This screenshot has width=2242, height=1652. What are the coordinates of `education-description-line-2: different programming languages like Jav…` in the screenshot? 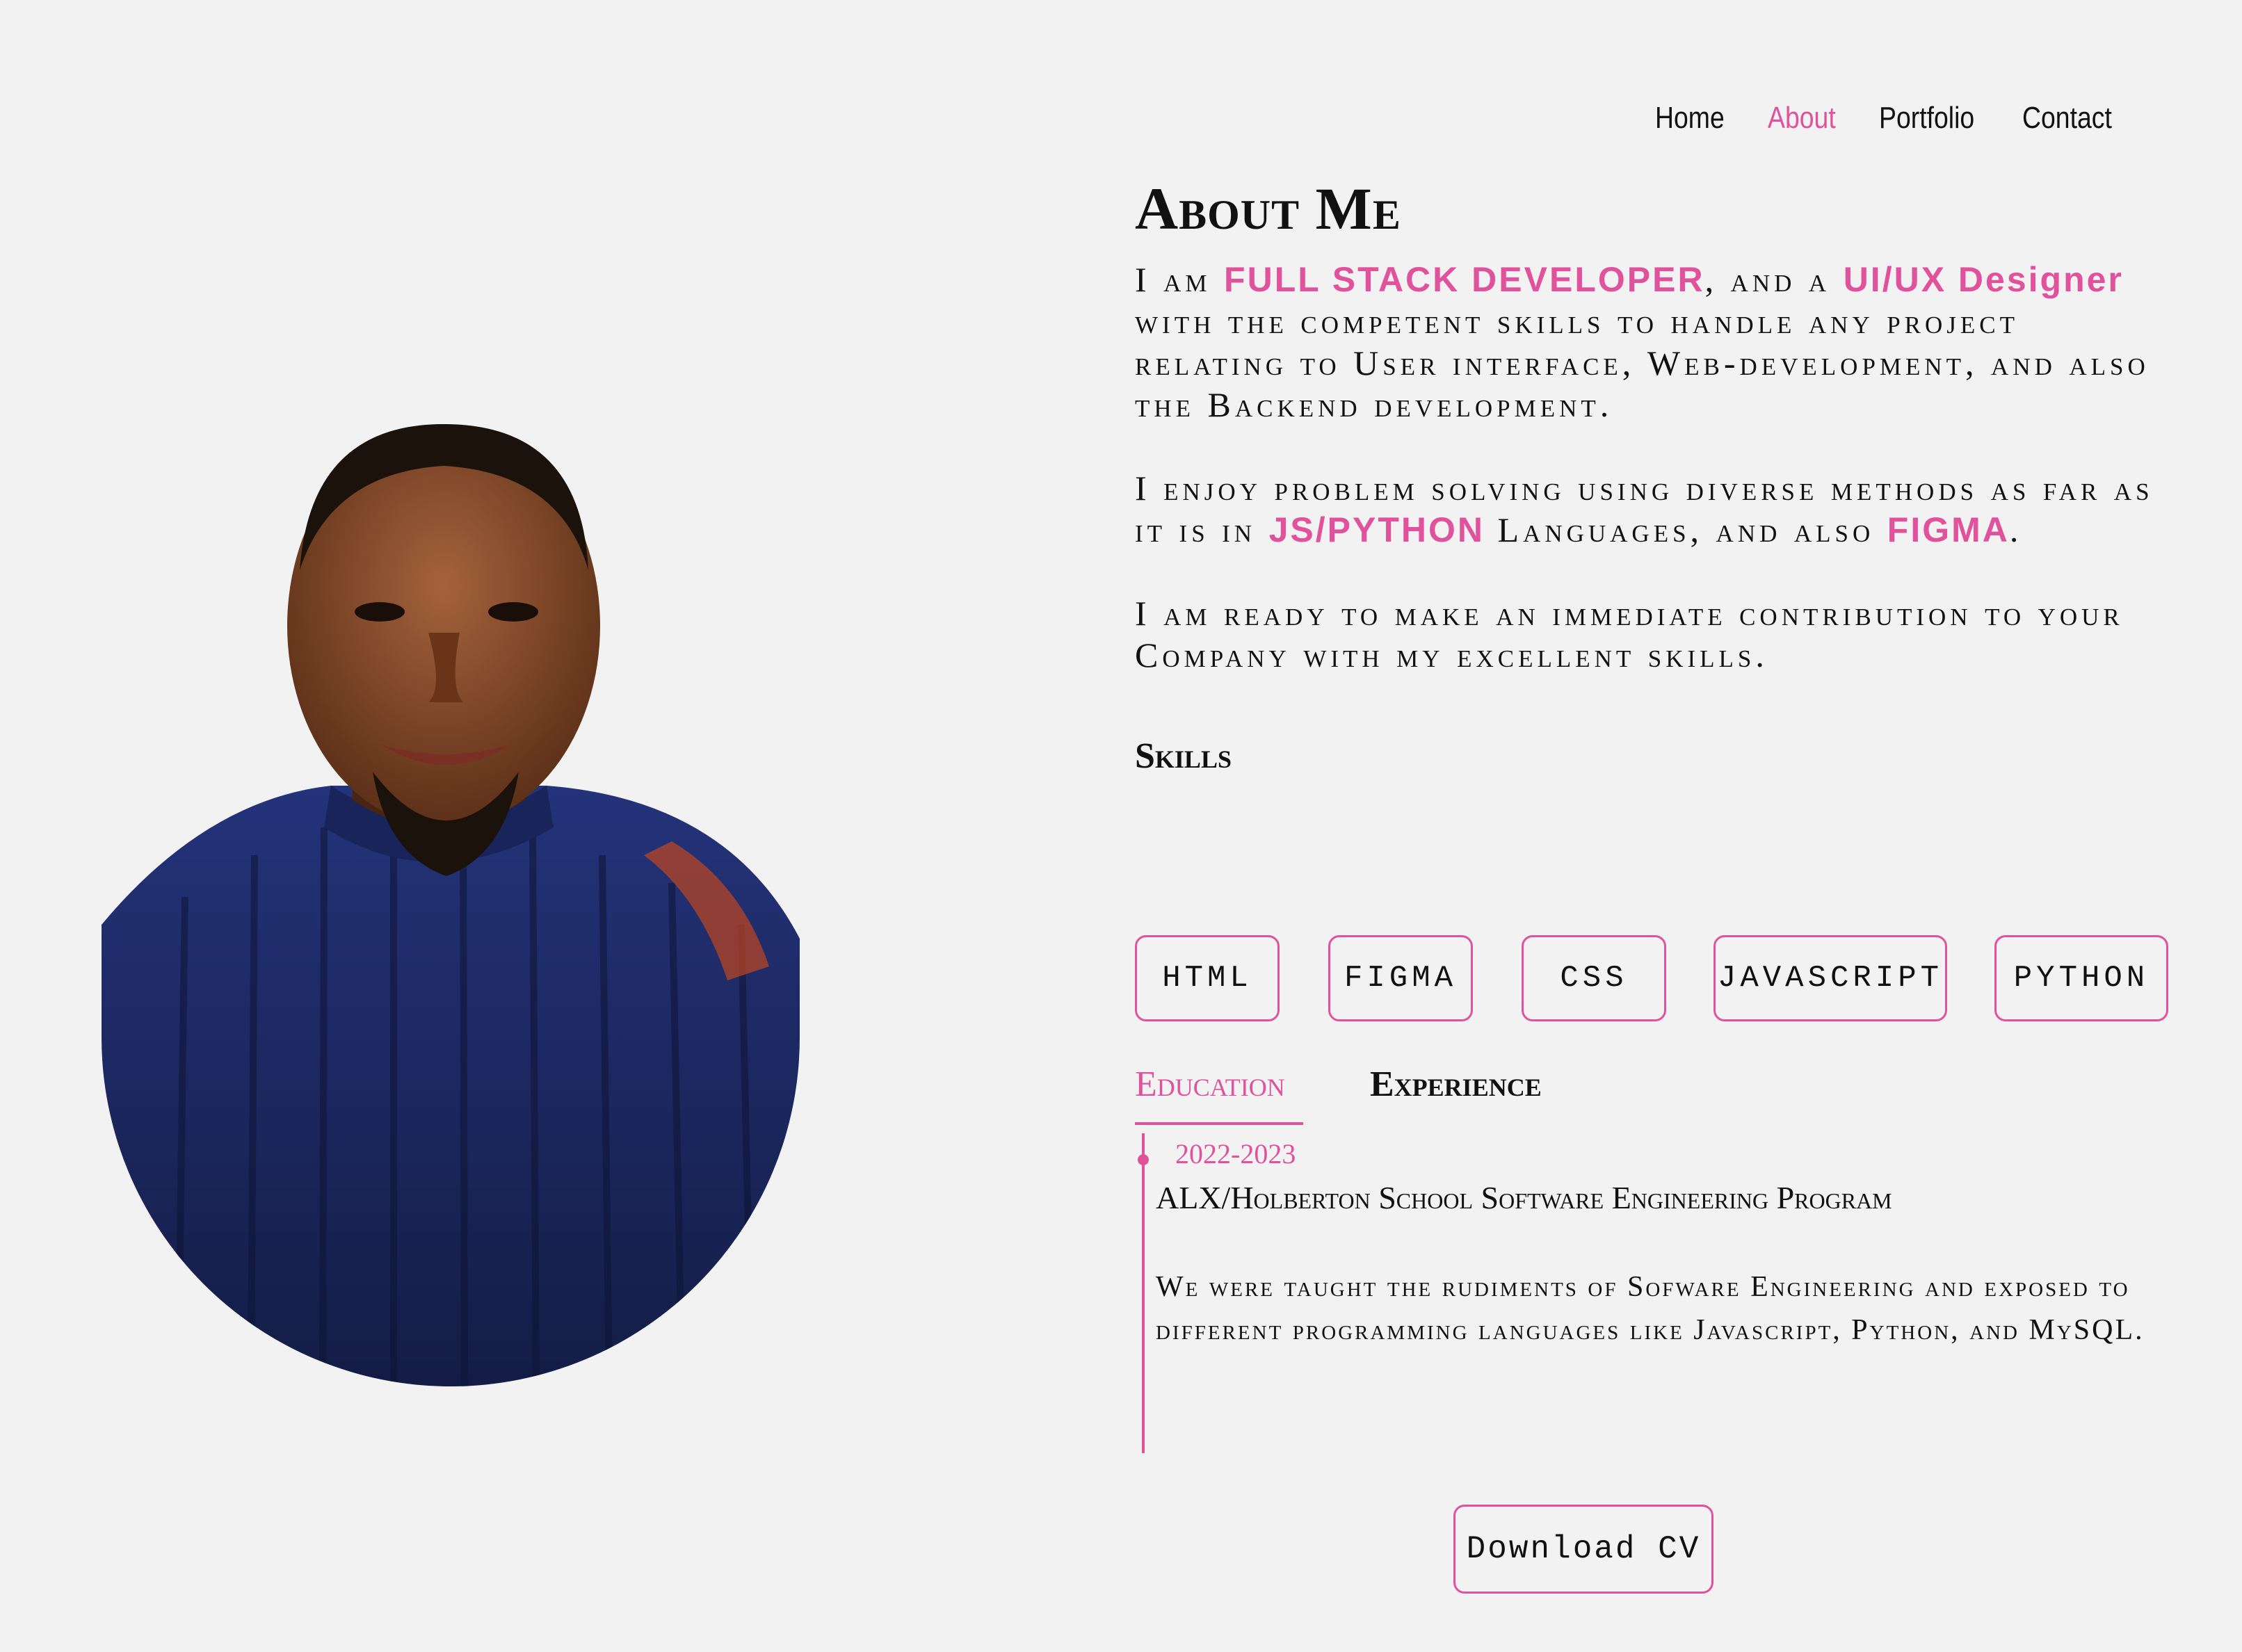 It's located at (1650, 1330).